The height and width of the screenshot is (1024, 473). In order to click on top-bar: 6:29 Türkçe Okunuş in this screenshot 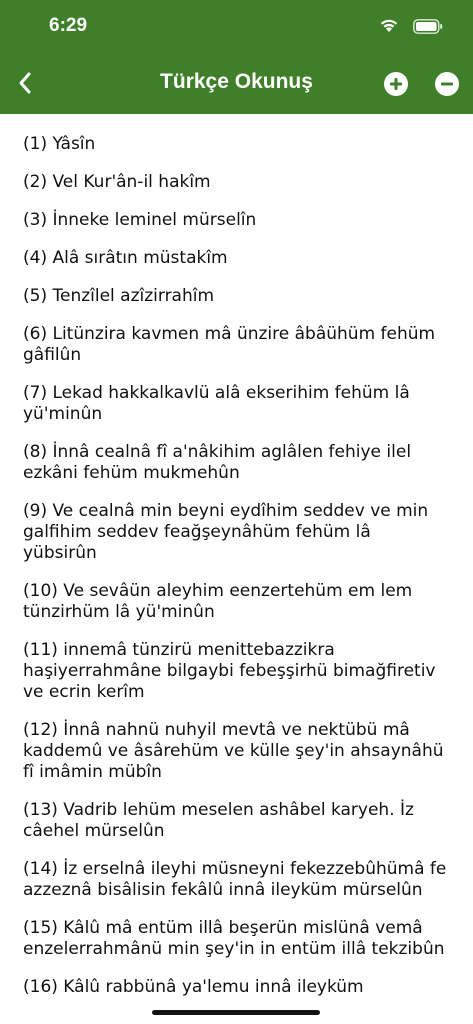, I will do `click(236, 57)`.